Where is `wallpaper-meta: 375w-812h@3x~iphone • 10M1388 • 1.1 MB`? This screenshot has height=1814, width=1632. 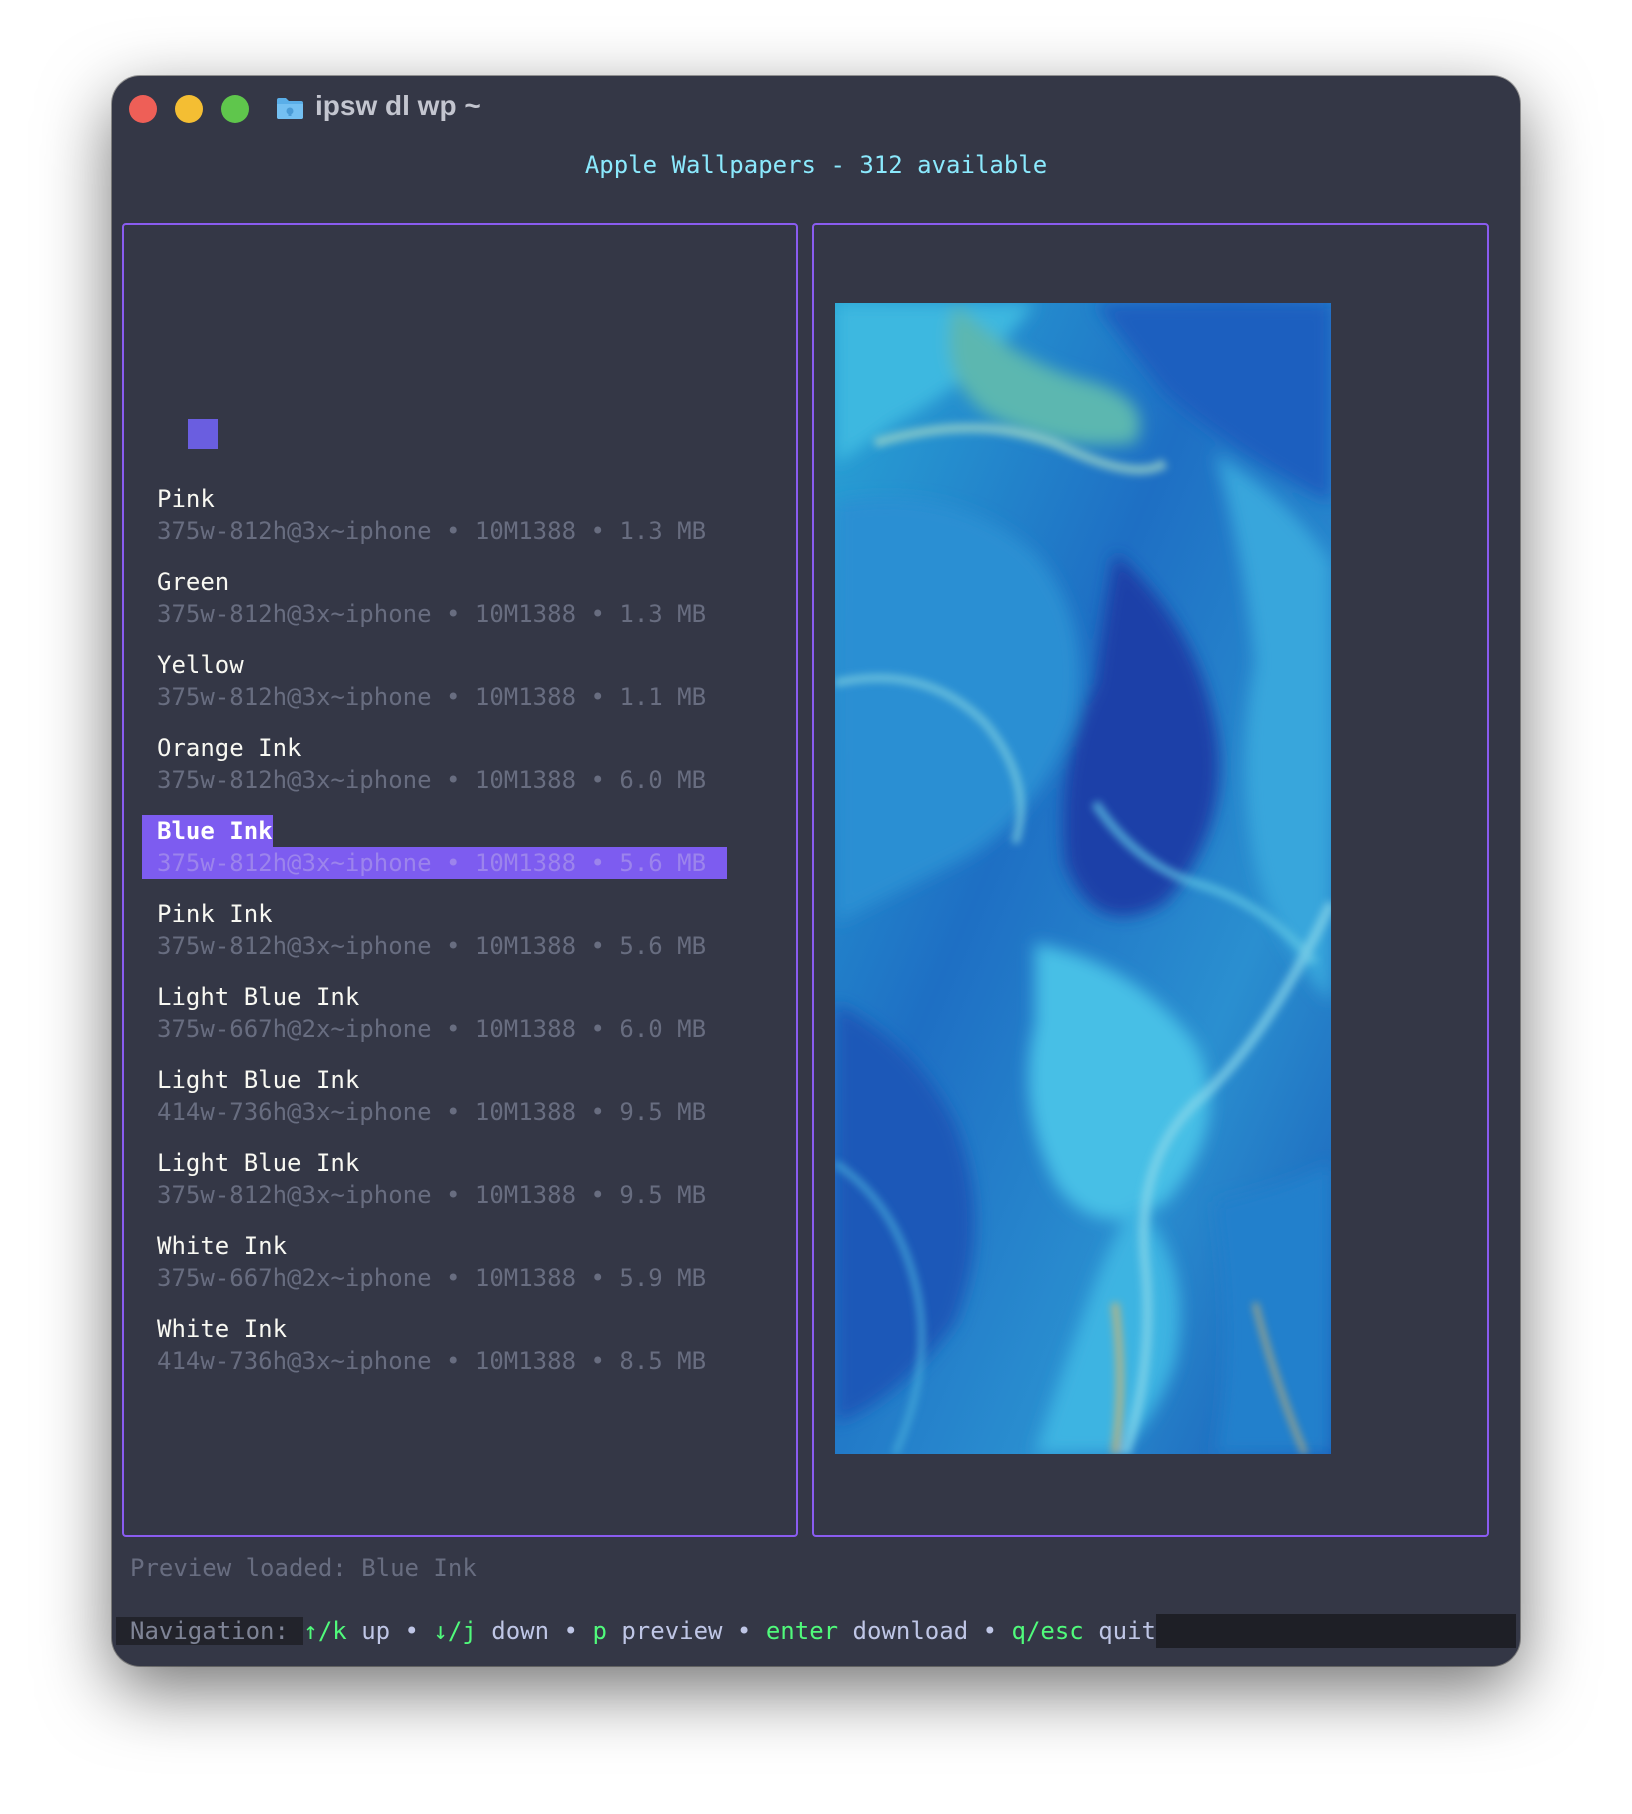 wallpaper-meta: 375w-812h@3x~iphone • 10M1388 • 1.1 MB is located at coordinates (432, 697).